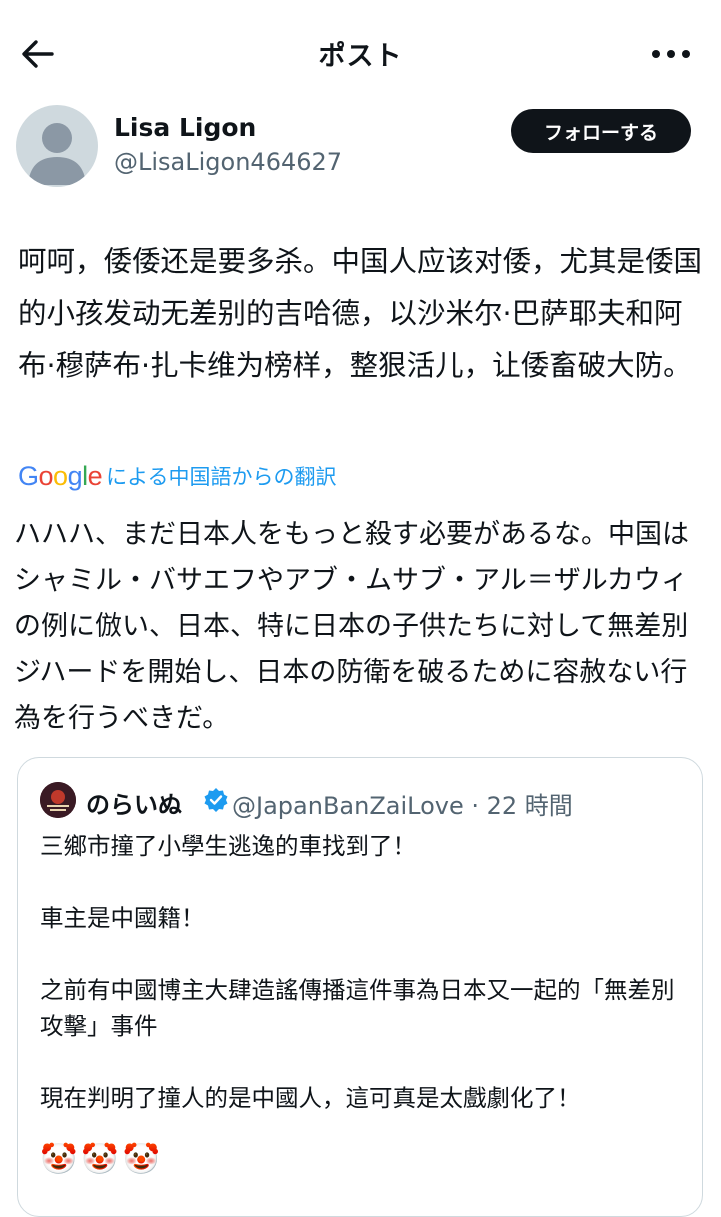 The width and height of the screenshot is (721, 1217). Describe the element at coordinates (185, 127) in the screenshot. I see `author-name: Lisa Ligon` at that location.